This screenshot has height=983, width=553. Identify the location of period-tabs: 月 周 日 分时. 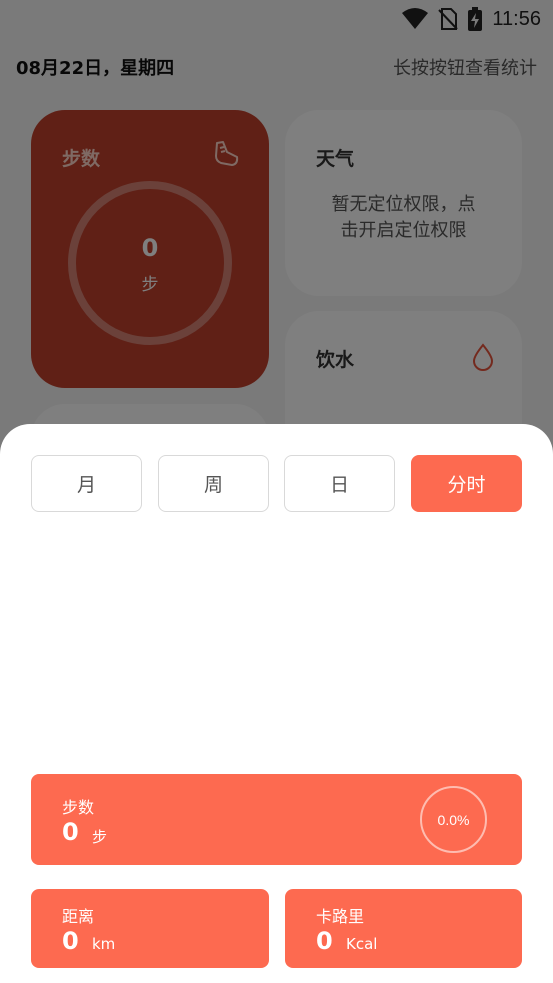
(276, 483).